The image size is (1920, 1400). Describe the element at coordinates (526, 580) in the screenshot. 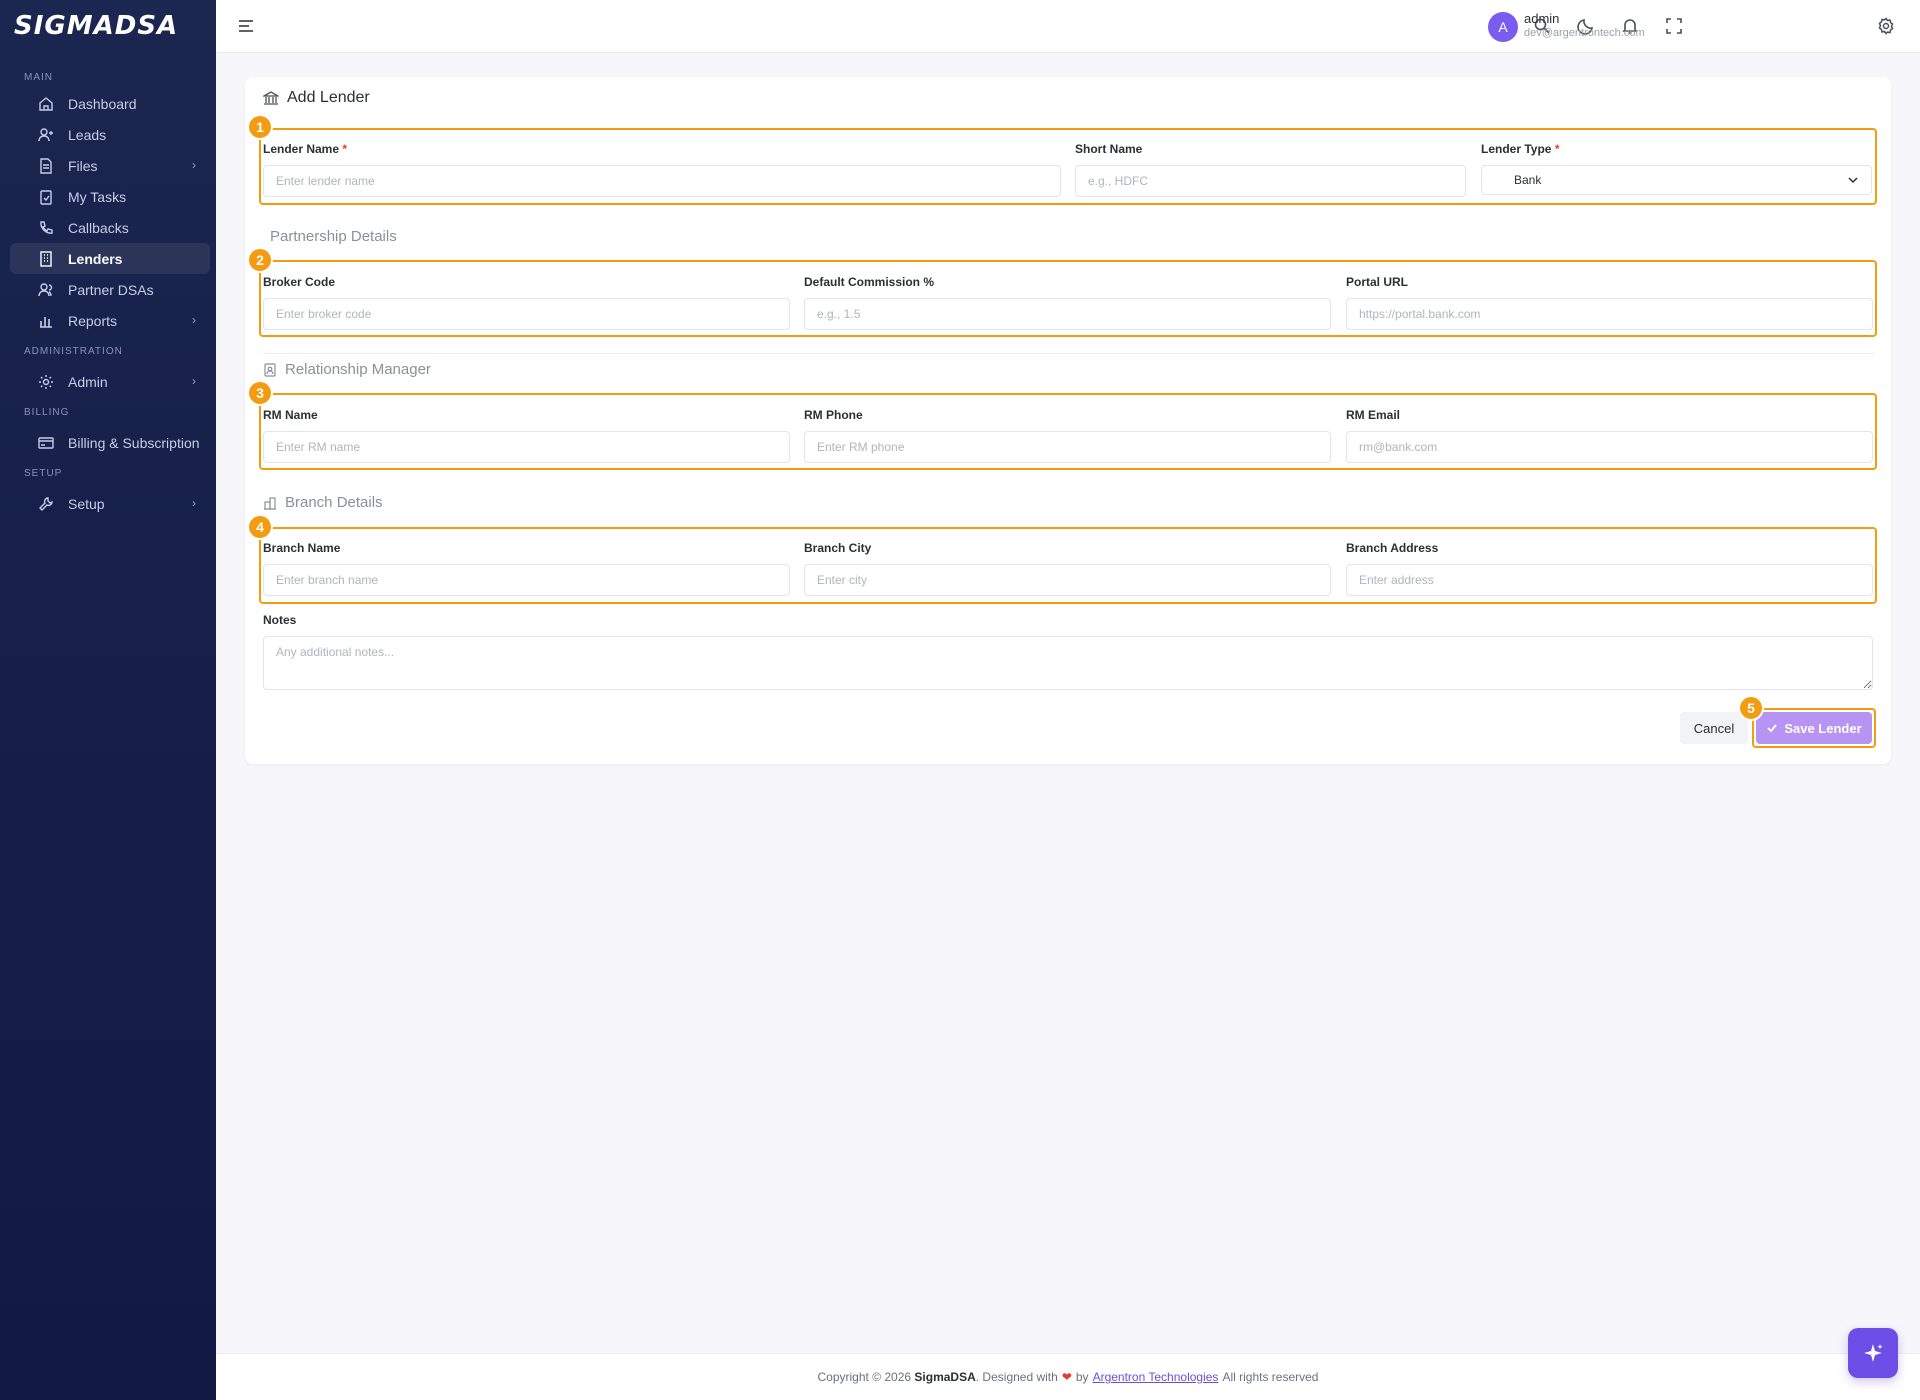

I see `branch-name-input` at that location.